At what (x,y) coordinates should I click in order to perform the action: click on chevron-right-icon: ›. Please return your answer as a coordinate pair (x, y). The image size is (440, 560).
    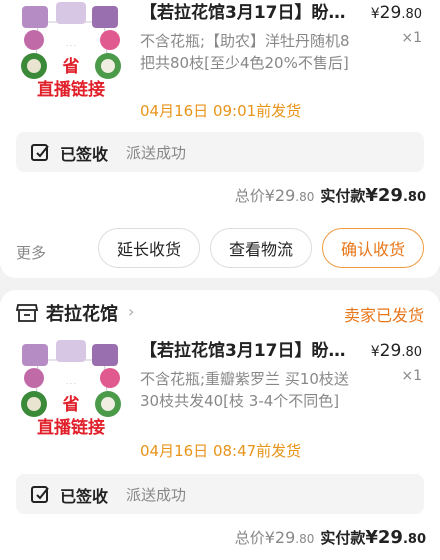
    Looking at the image, I should click on (131, 311).